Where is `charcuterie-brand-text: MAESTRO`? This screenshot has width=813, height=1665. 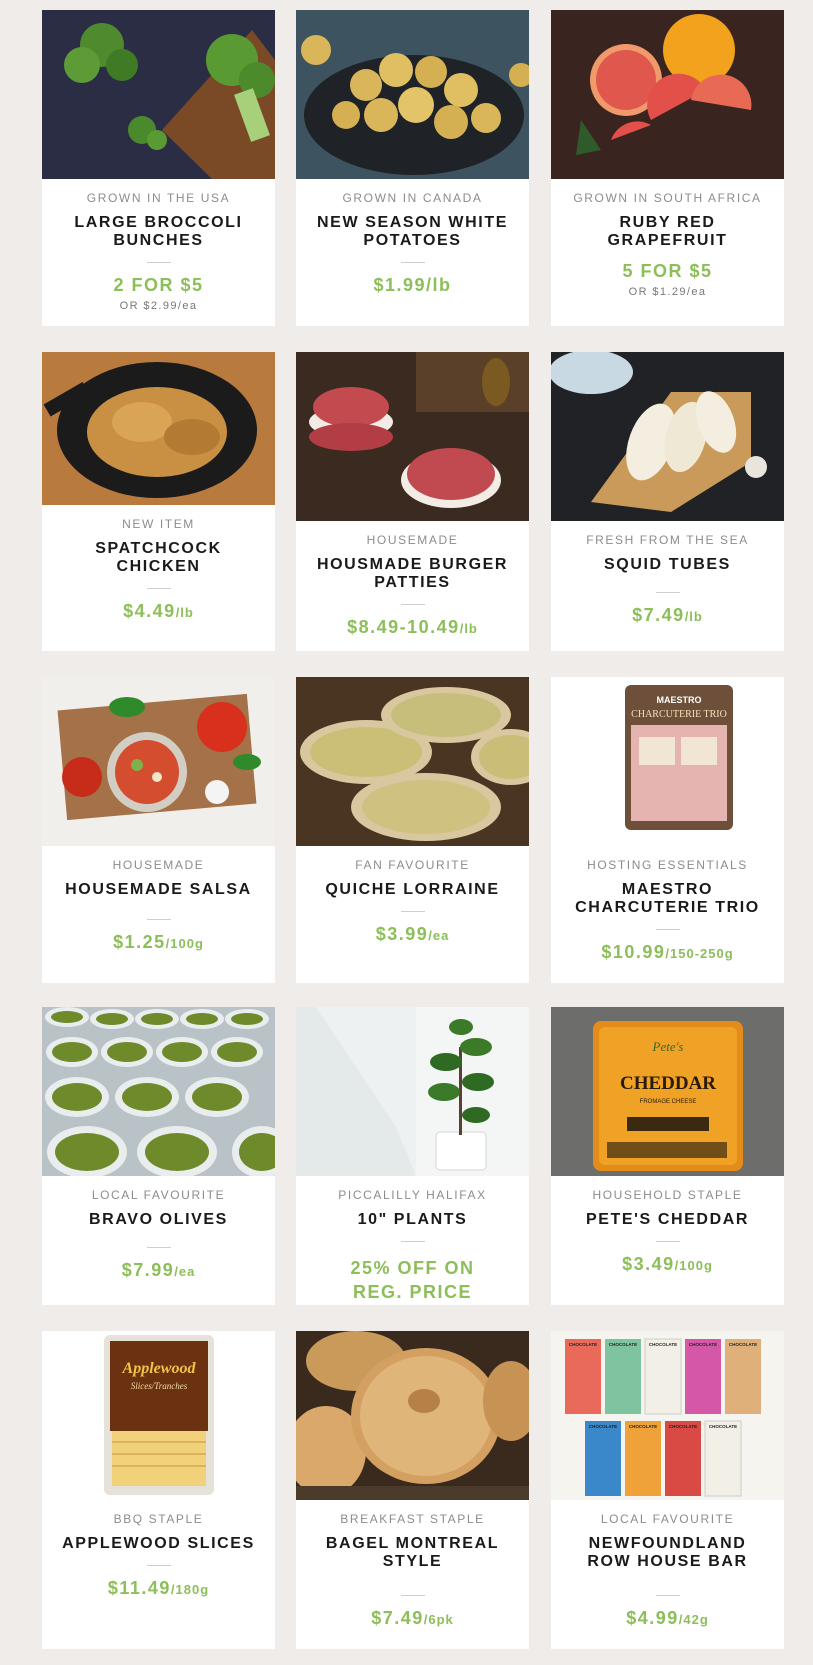 charcuterie-brand-text: MAESTRO is located at coordinates (679, 700).